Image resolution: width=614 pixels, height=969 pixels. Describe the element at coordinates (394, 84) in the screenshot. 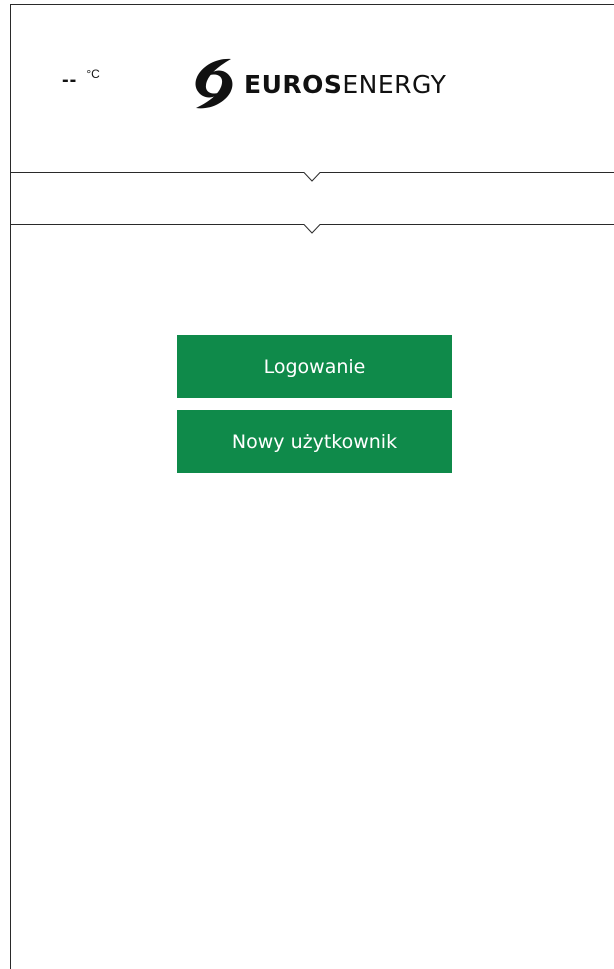

I see `brand-name-light: ENERGY` at that location.